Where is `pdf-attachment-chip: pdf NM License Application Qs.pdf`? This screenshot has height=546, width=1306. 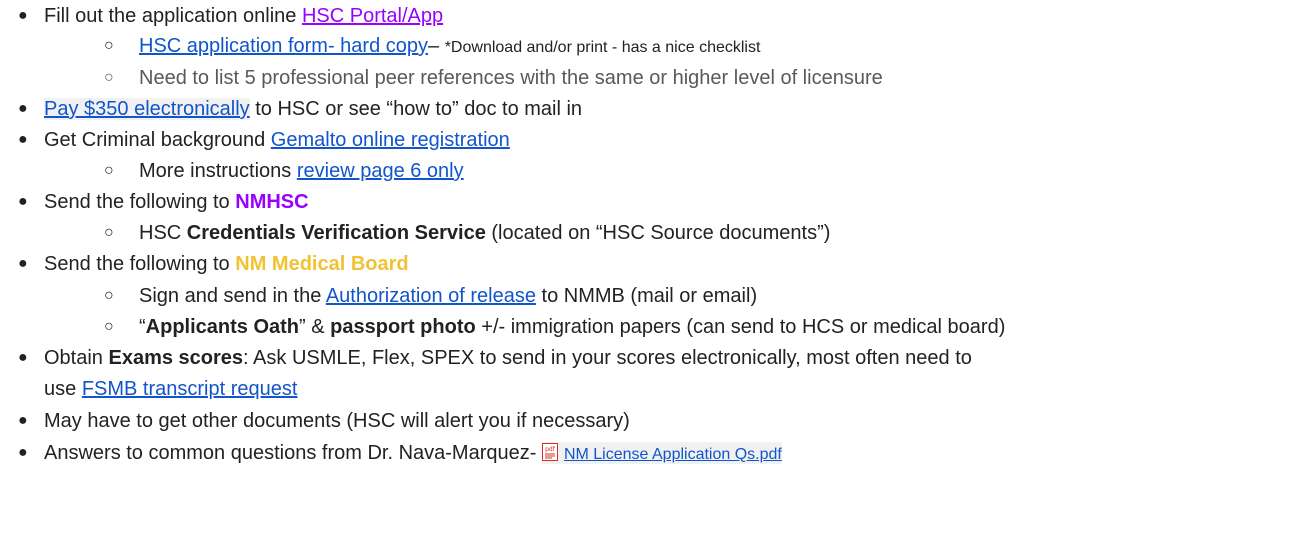 pdf-attachment-chip: pdf NM License Application Qs.pdf is located at coordinates (661, 453).